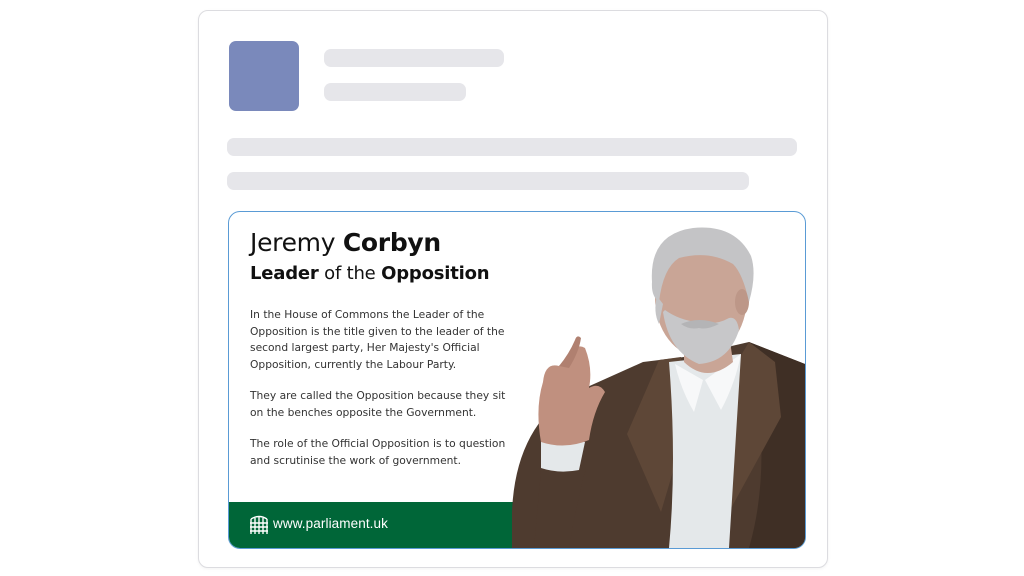 The image size is (1024, 576). Describe the element at coordinates (414, 58) in the screenshot. I see `skeleton-title-line` at that location.